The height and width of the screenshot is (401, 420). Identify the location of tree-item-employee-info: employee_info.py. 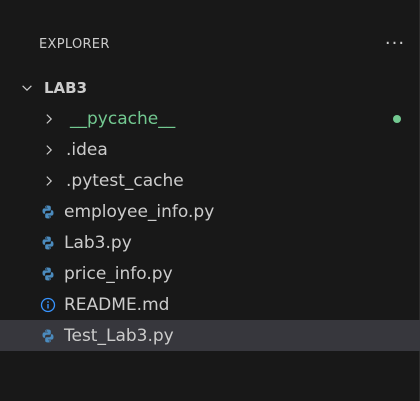
(210, 211).